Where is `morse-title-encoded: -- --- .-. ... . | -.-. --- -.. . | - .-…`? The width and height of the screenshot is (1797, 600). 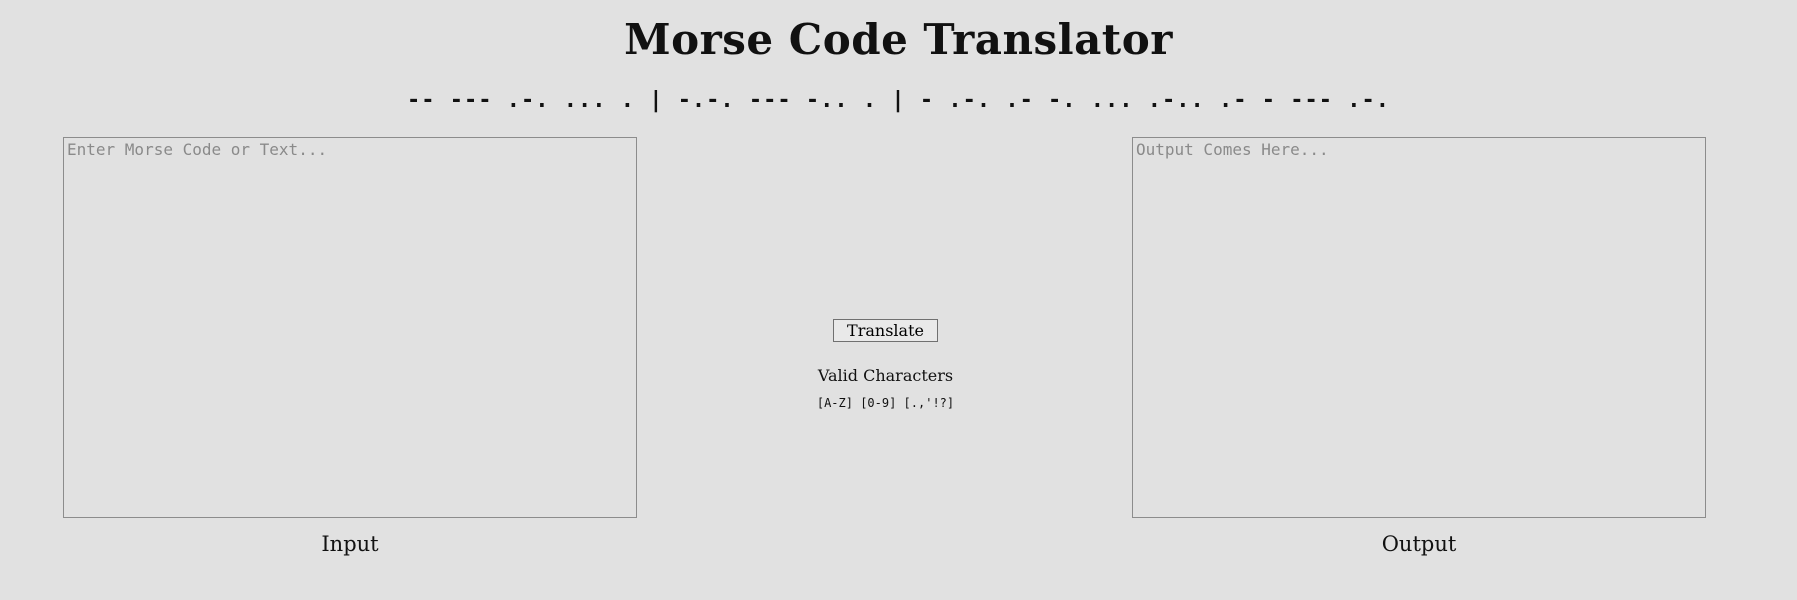 morse-title-encoded: -- --- .-. ... . | -.-. --- -.. . | - .-… is located at coordinates (898, 100).